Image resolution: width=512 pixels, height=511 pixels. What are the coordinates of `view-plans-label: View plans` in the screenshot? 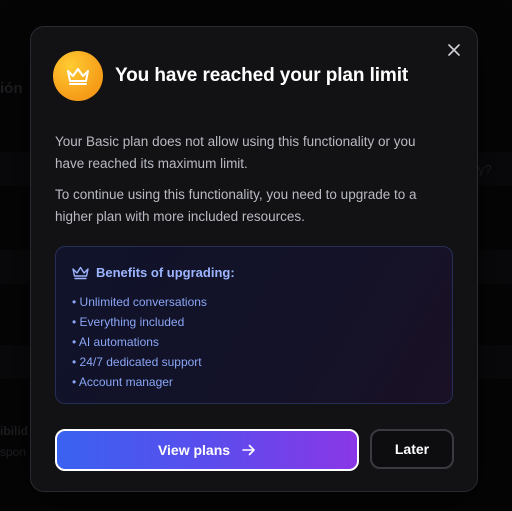 It's located at (194, 450).